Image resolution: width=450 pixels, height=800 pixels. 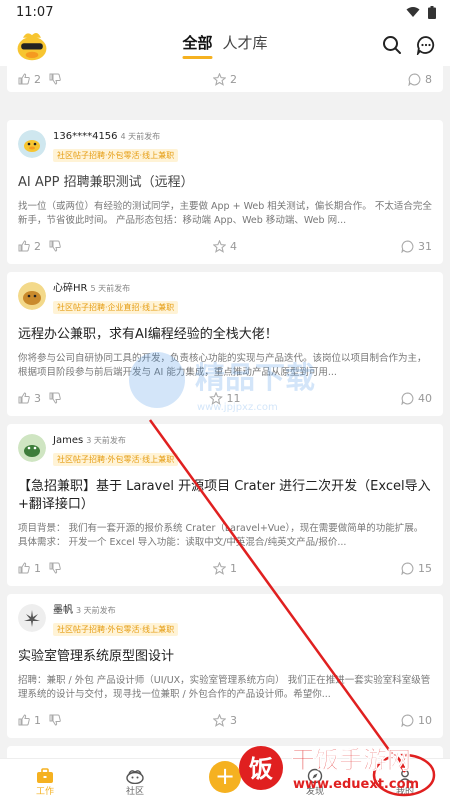 I want to click on post-title: 实验室管理系统原型图设计, so click(x=225, y=657).